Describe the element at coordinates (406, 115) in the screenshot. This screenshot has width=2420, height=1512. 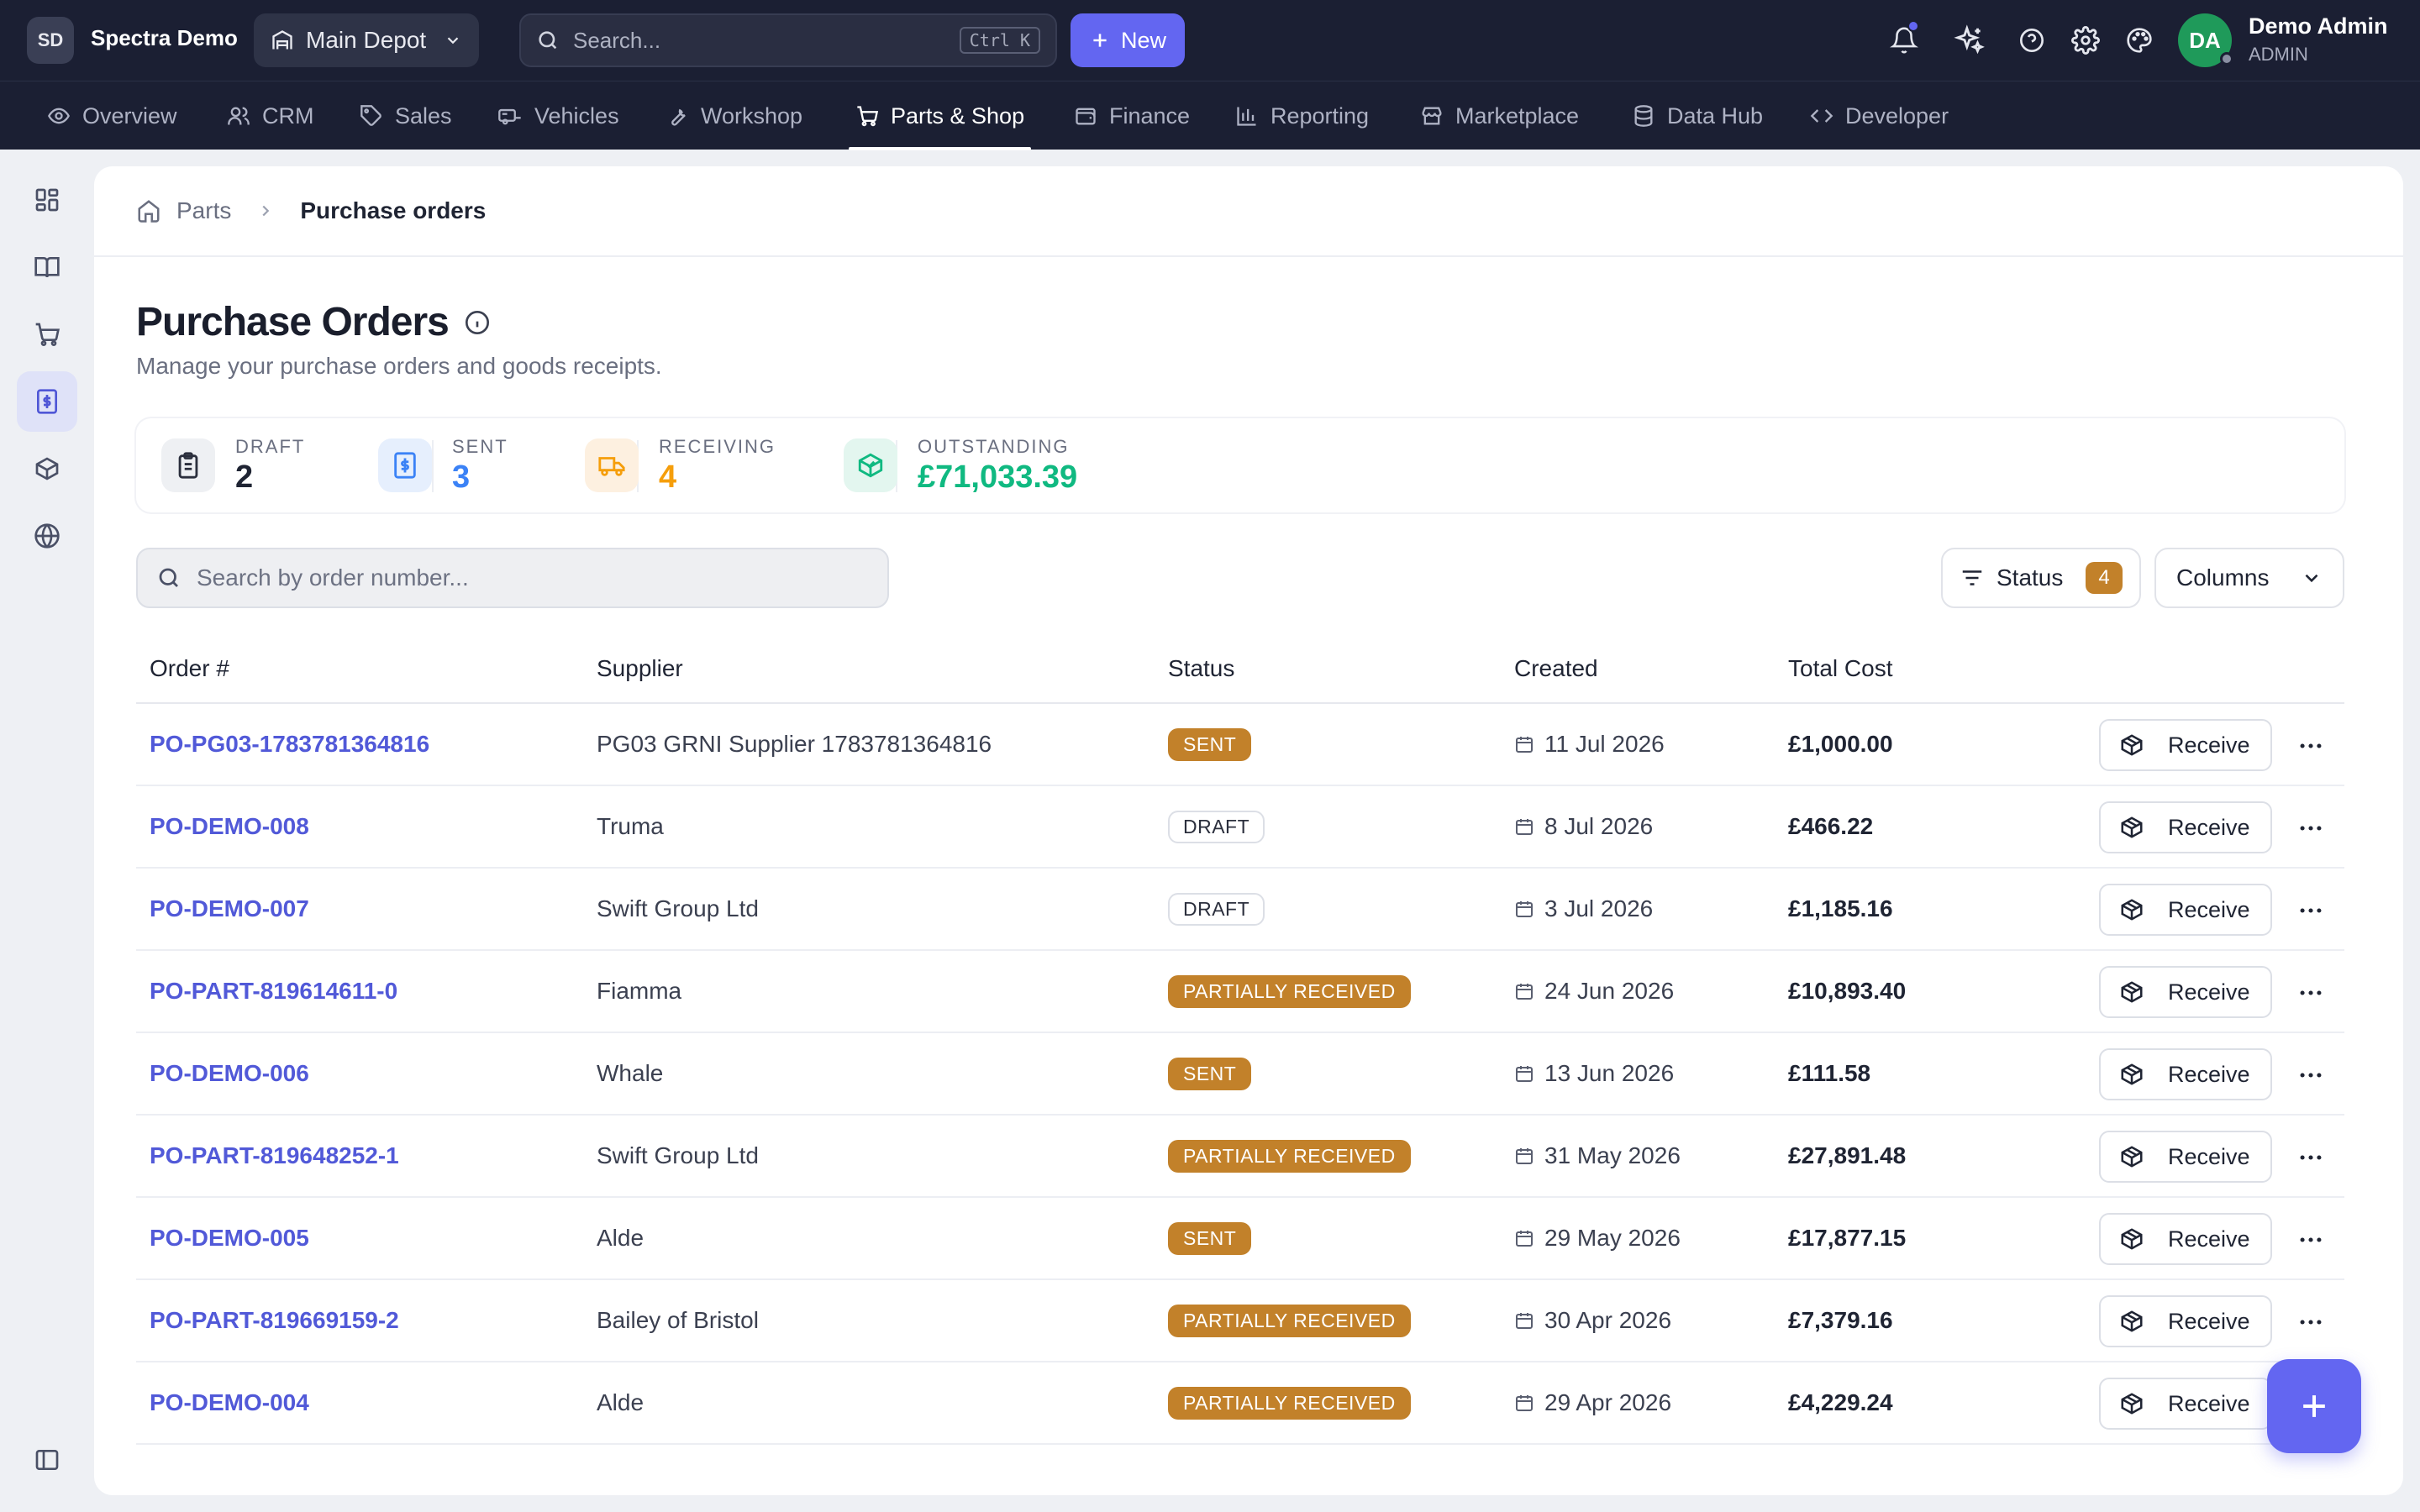
I see `tab-sales: Sales` at that location.